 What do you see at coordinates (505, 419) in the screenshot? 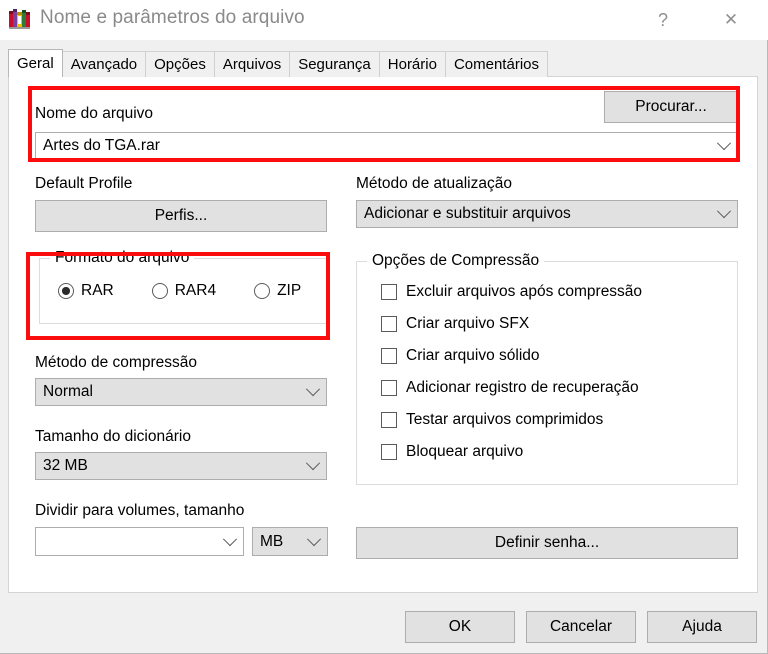
I see `checkbox-label: Testar arquivos comprimidos` at bounding box center [505, 419].